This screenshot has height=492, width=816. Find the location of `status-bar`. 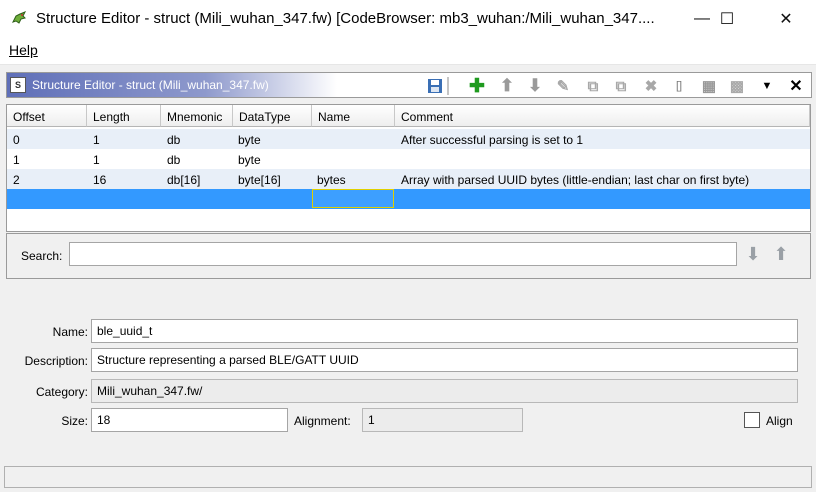

status-bar is located at coordinates (408, 477).